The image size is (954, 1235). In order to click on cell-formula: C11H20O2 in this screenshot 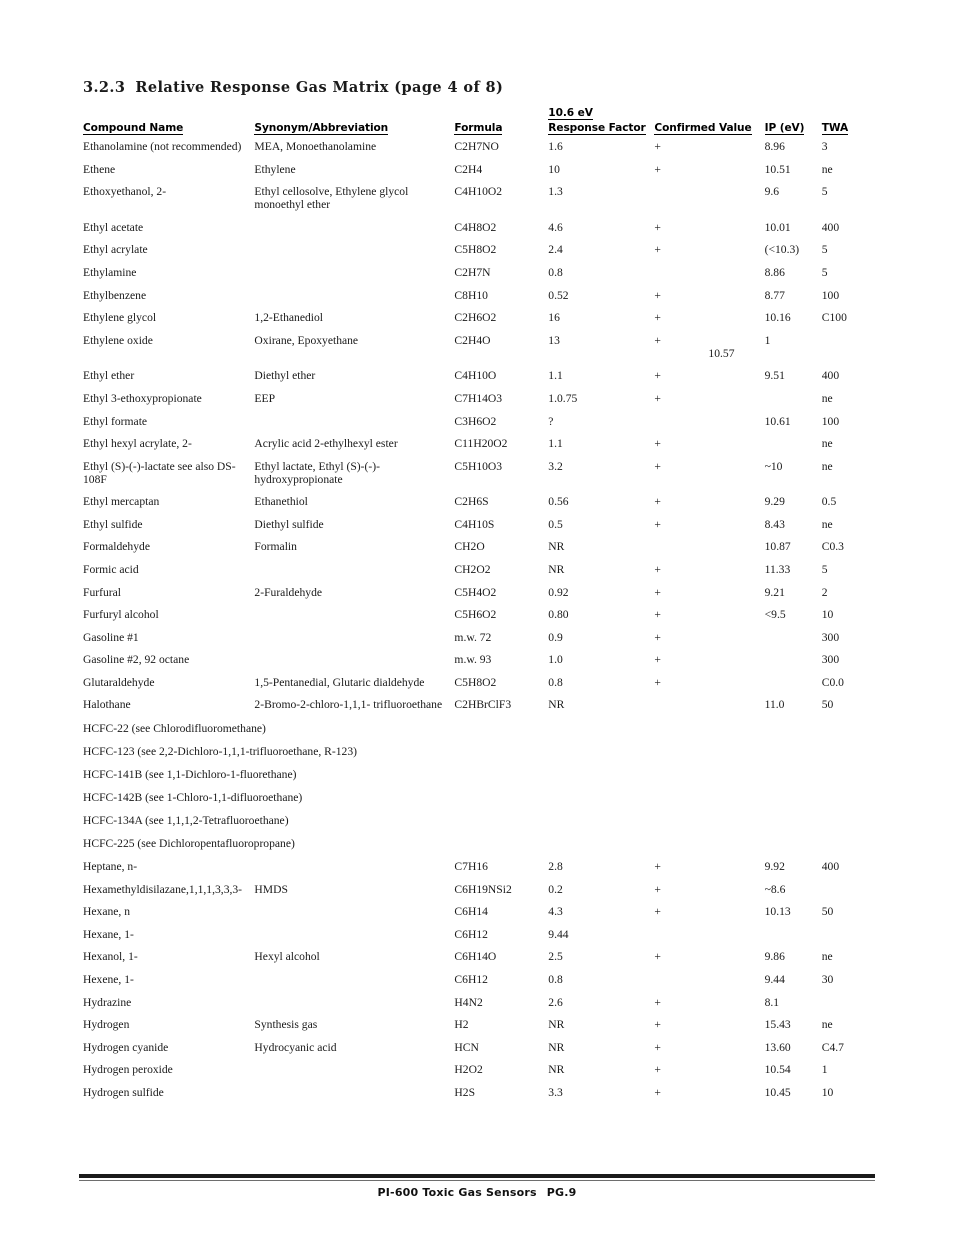, I will do `click(481, 444)`.